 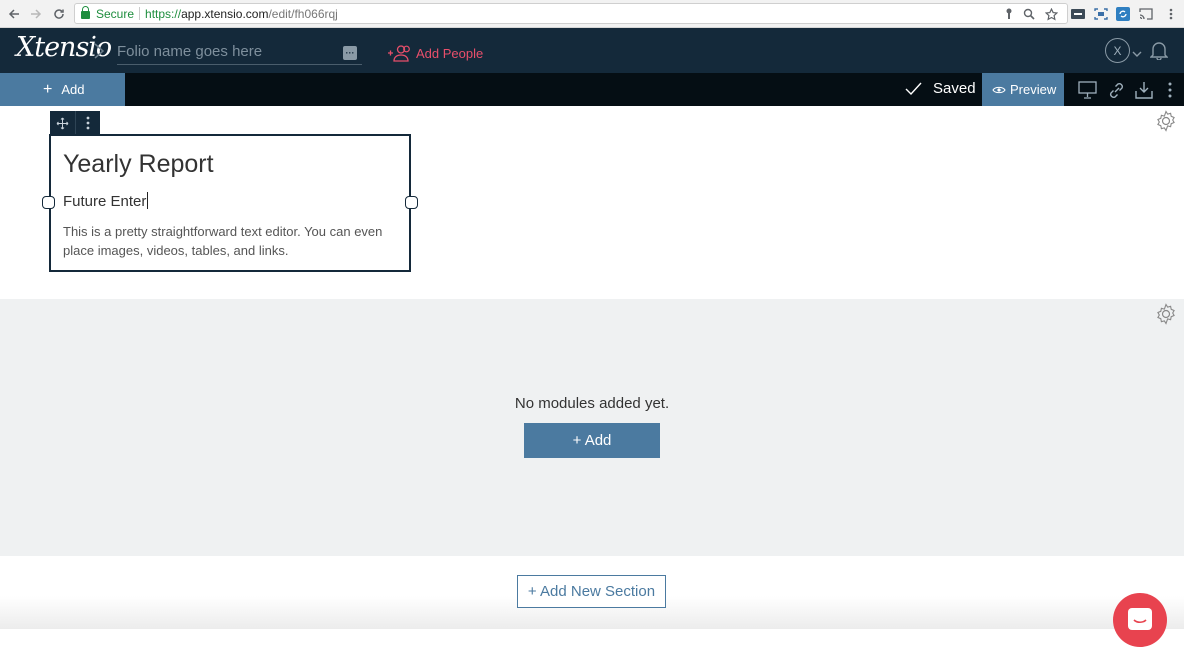 I want to click on module-options-icon, so click(x=87, y=123).